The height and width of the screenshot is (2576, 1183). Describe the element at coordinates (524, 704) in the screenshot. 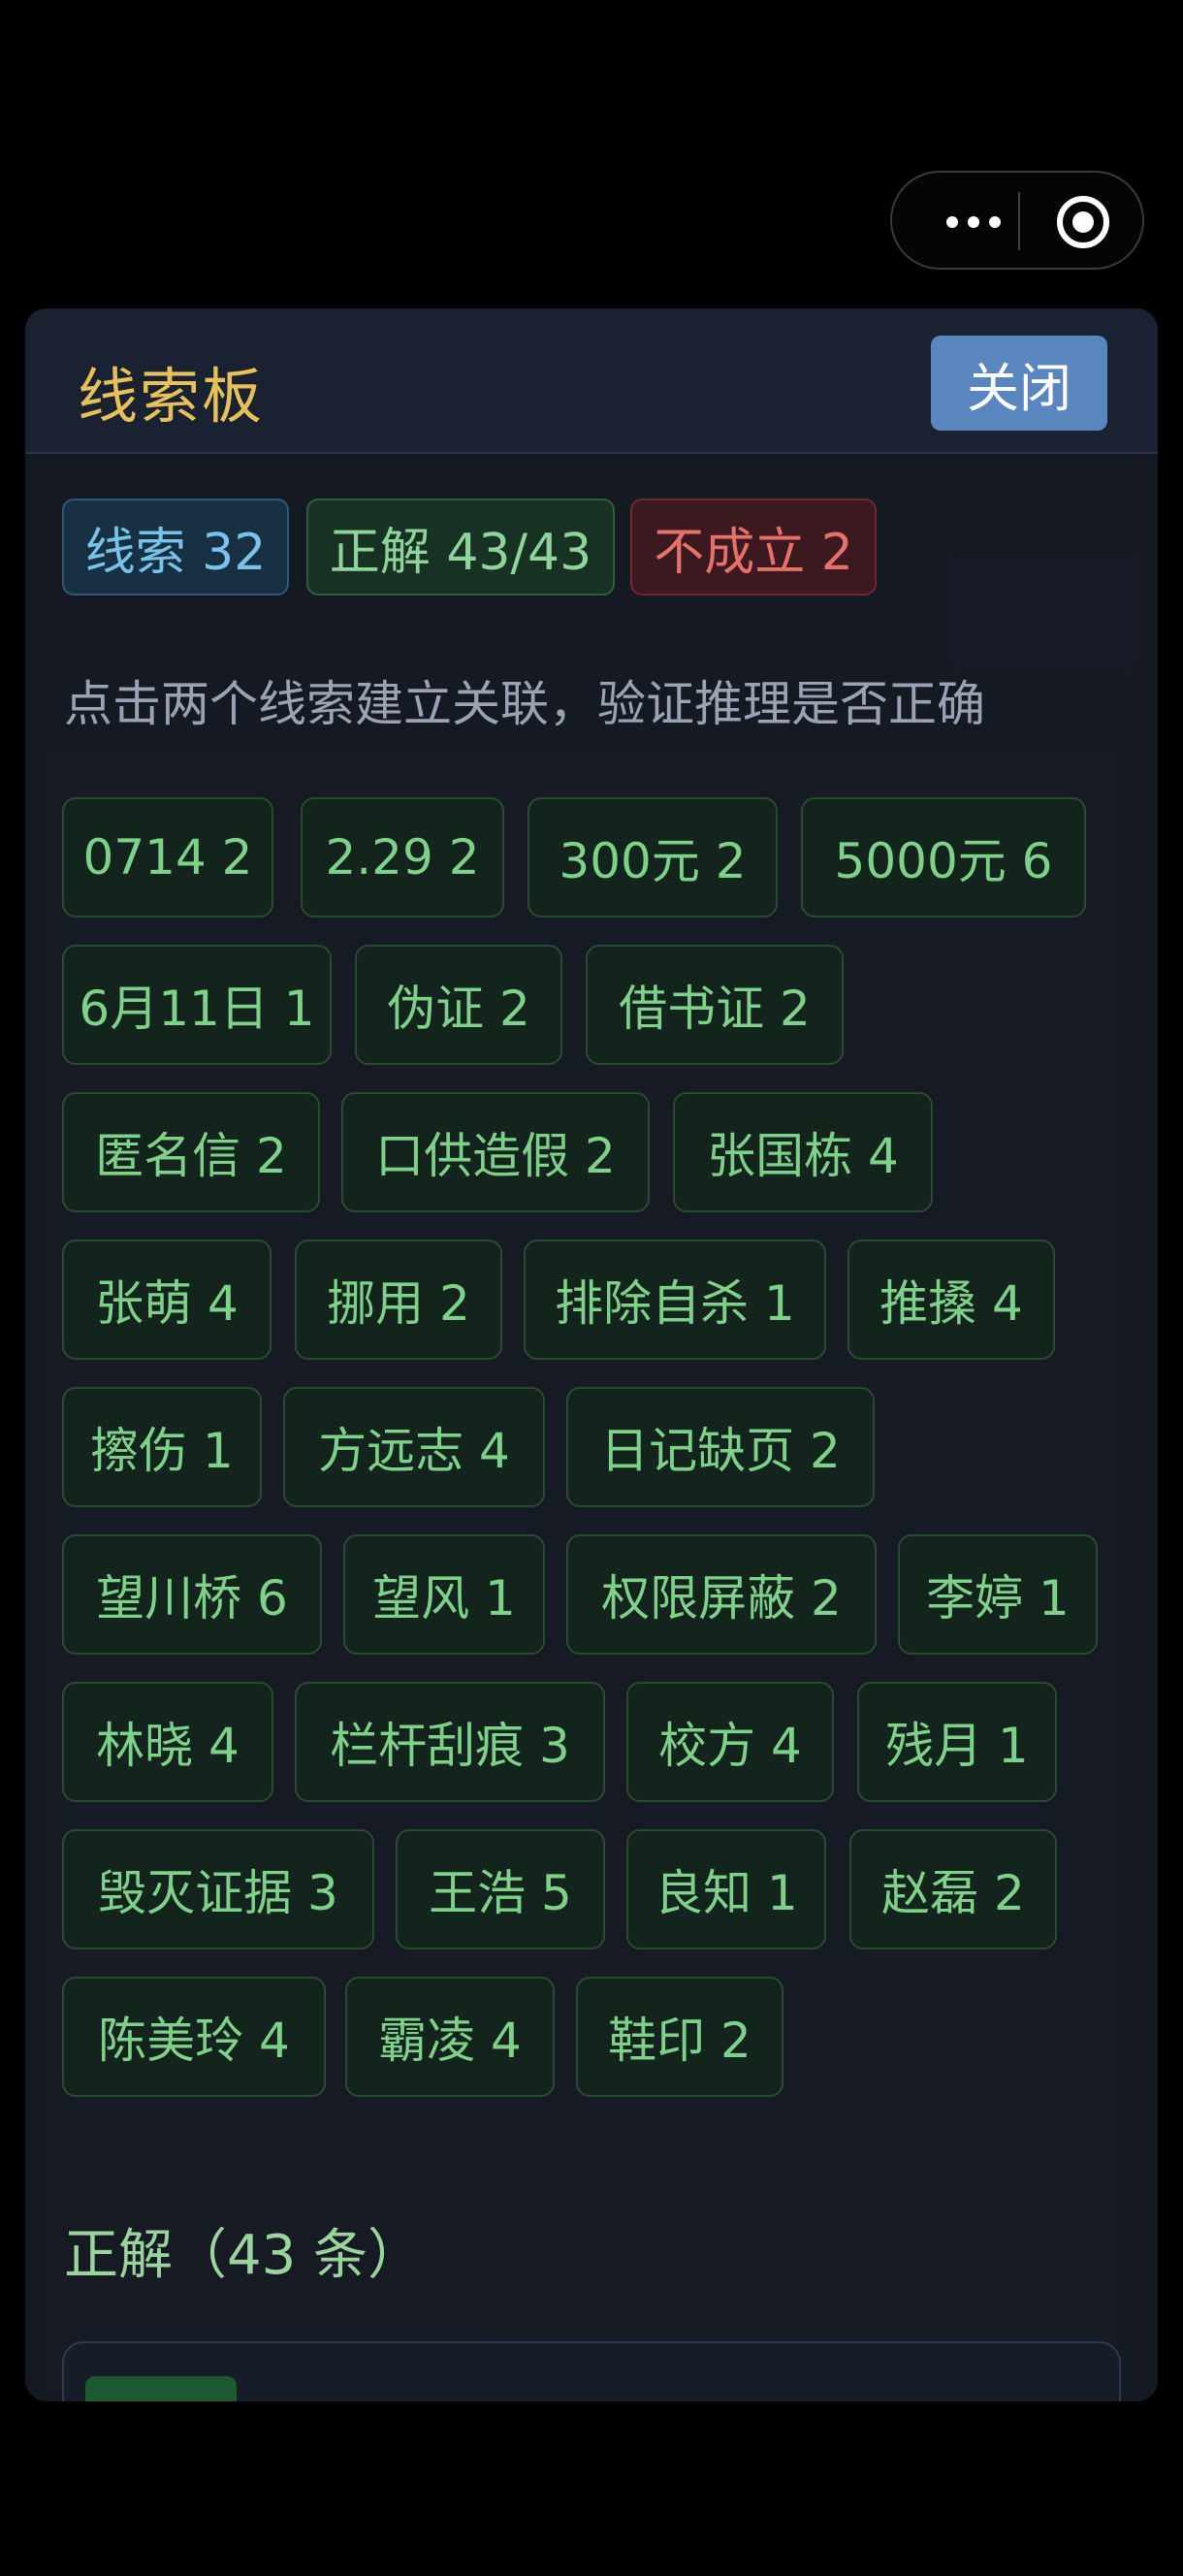

I see `instruction-text: 点击两个线索建立关联，验证推理是否正确` at that location.